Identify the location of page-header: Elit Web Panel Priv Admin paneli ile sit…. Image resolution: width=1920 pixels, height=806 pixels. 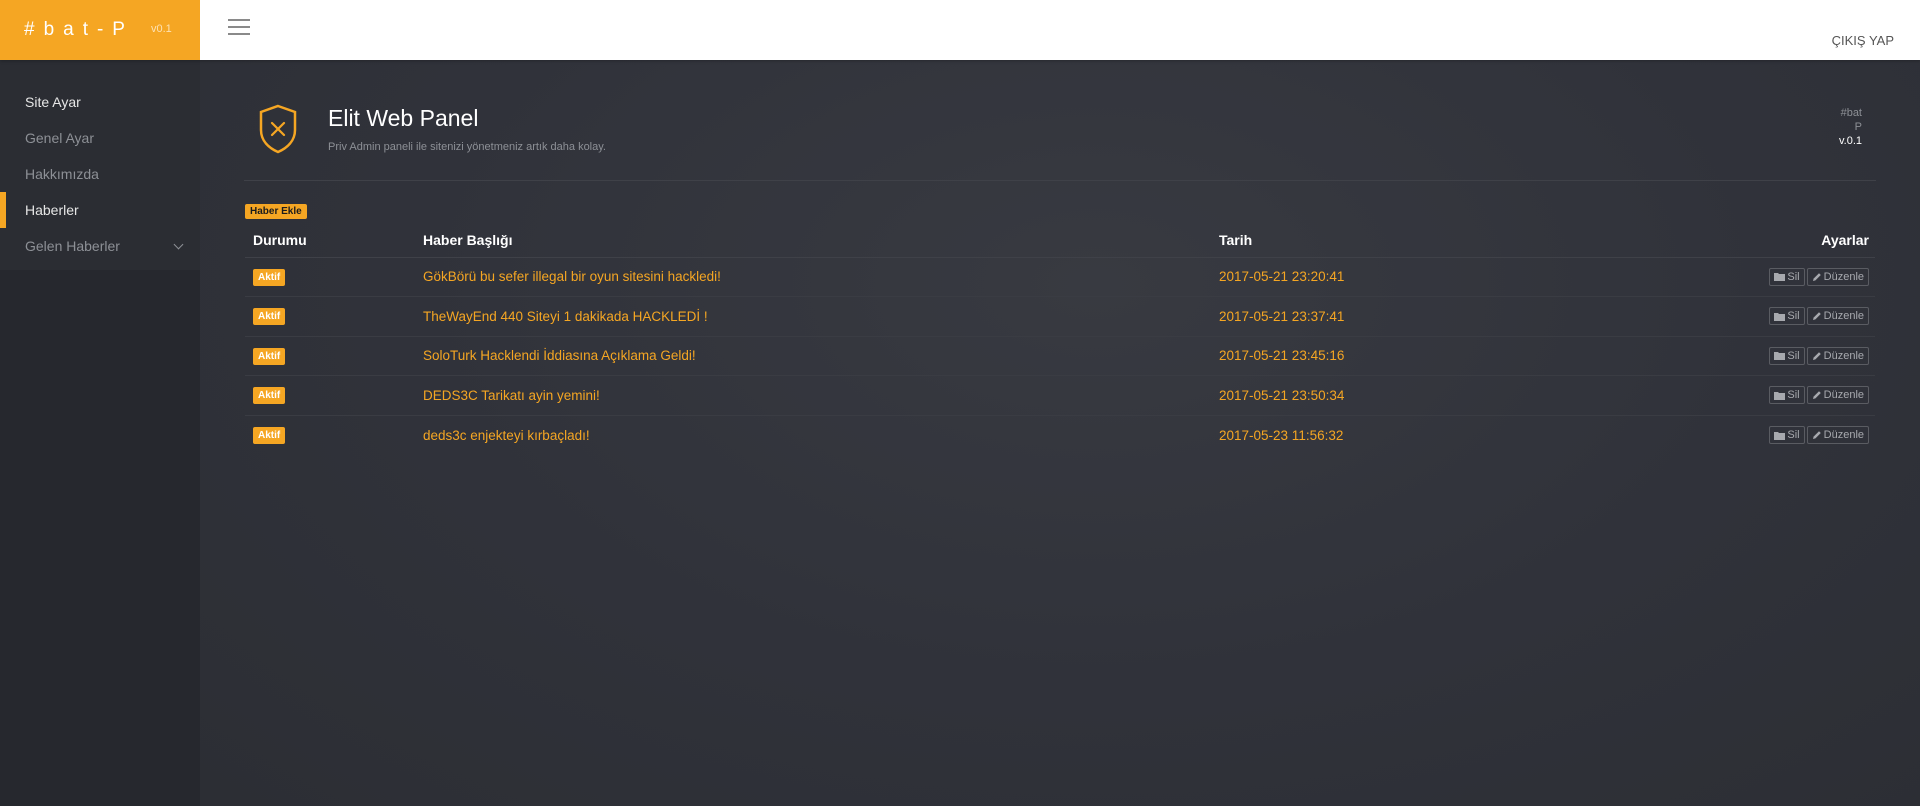
(1060, 142).